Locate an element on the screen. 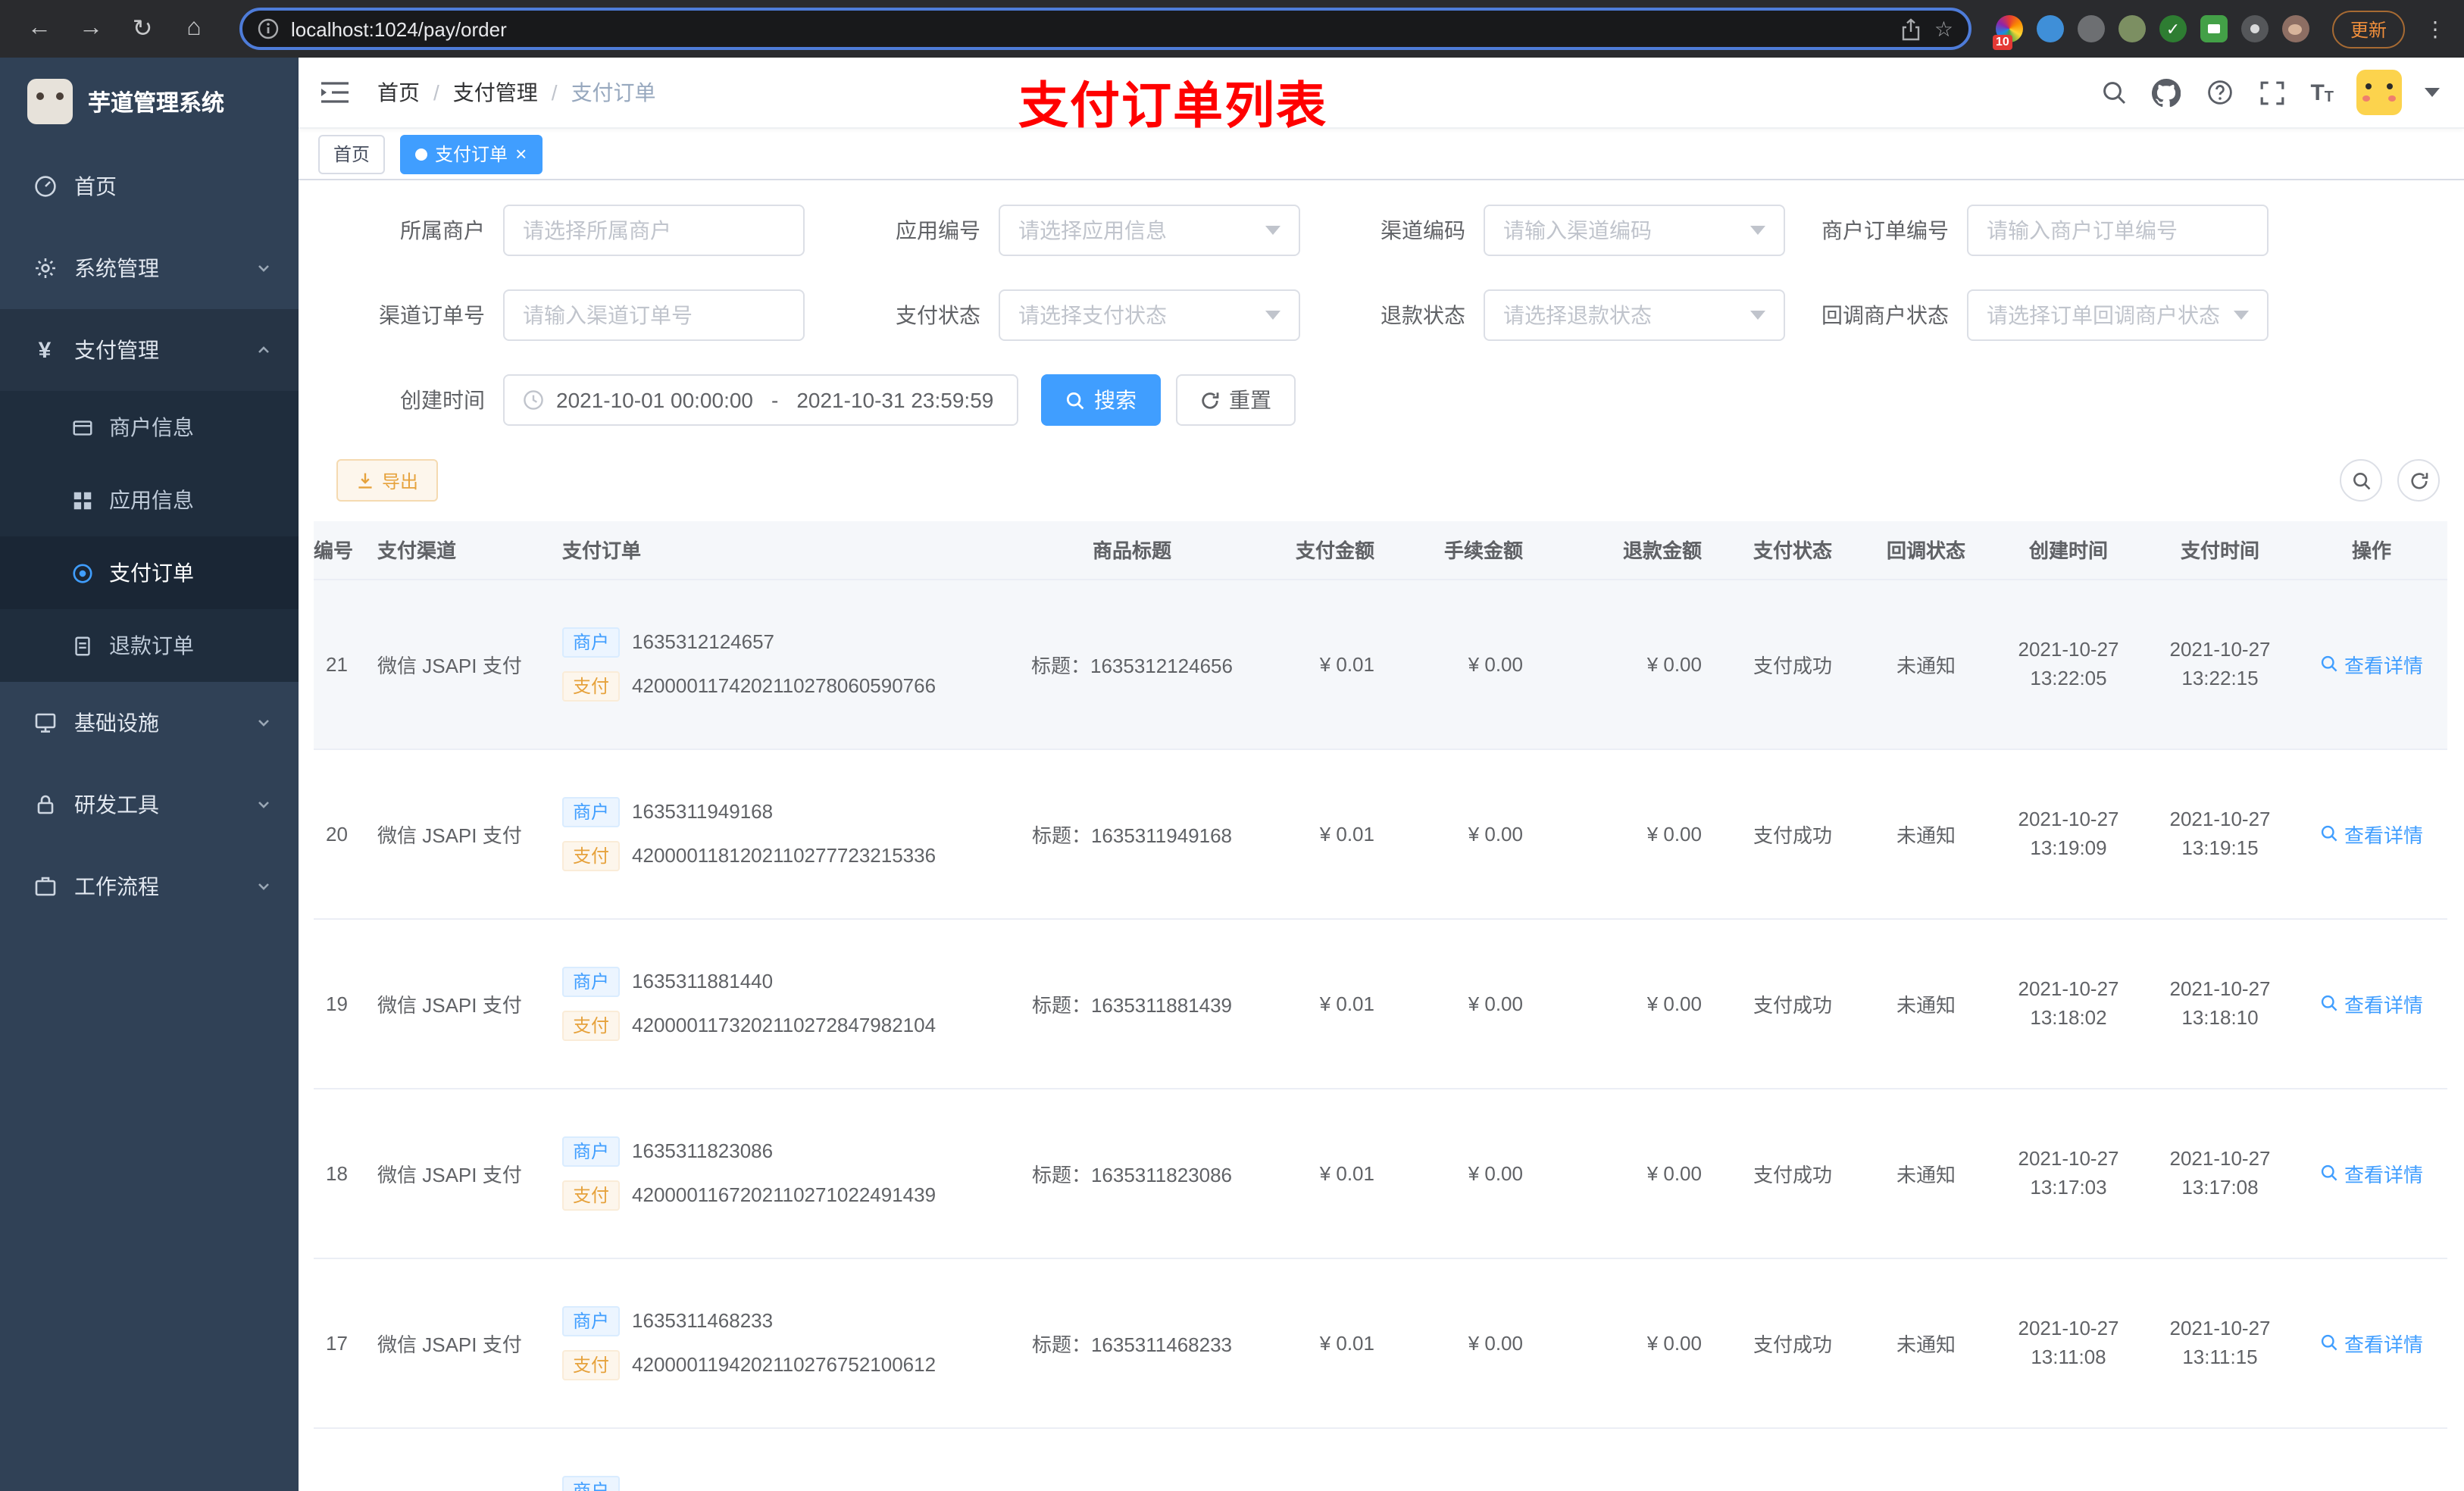 This screenshot has height=1491, width=2464. browser-toolbar: ← → ↻ ⌂ localhost:1024/pay/order ☆ 10 ✓ is located at coordinates (1232, 29).